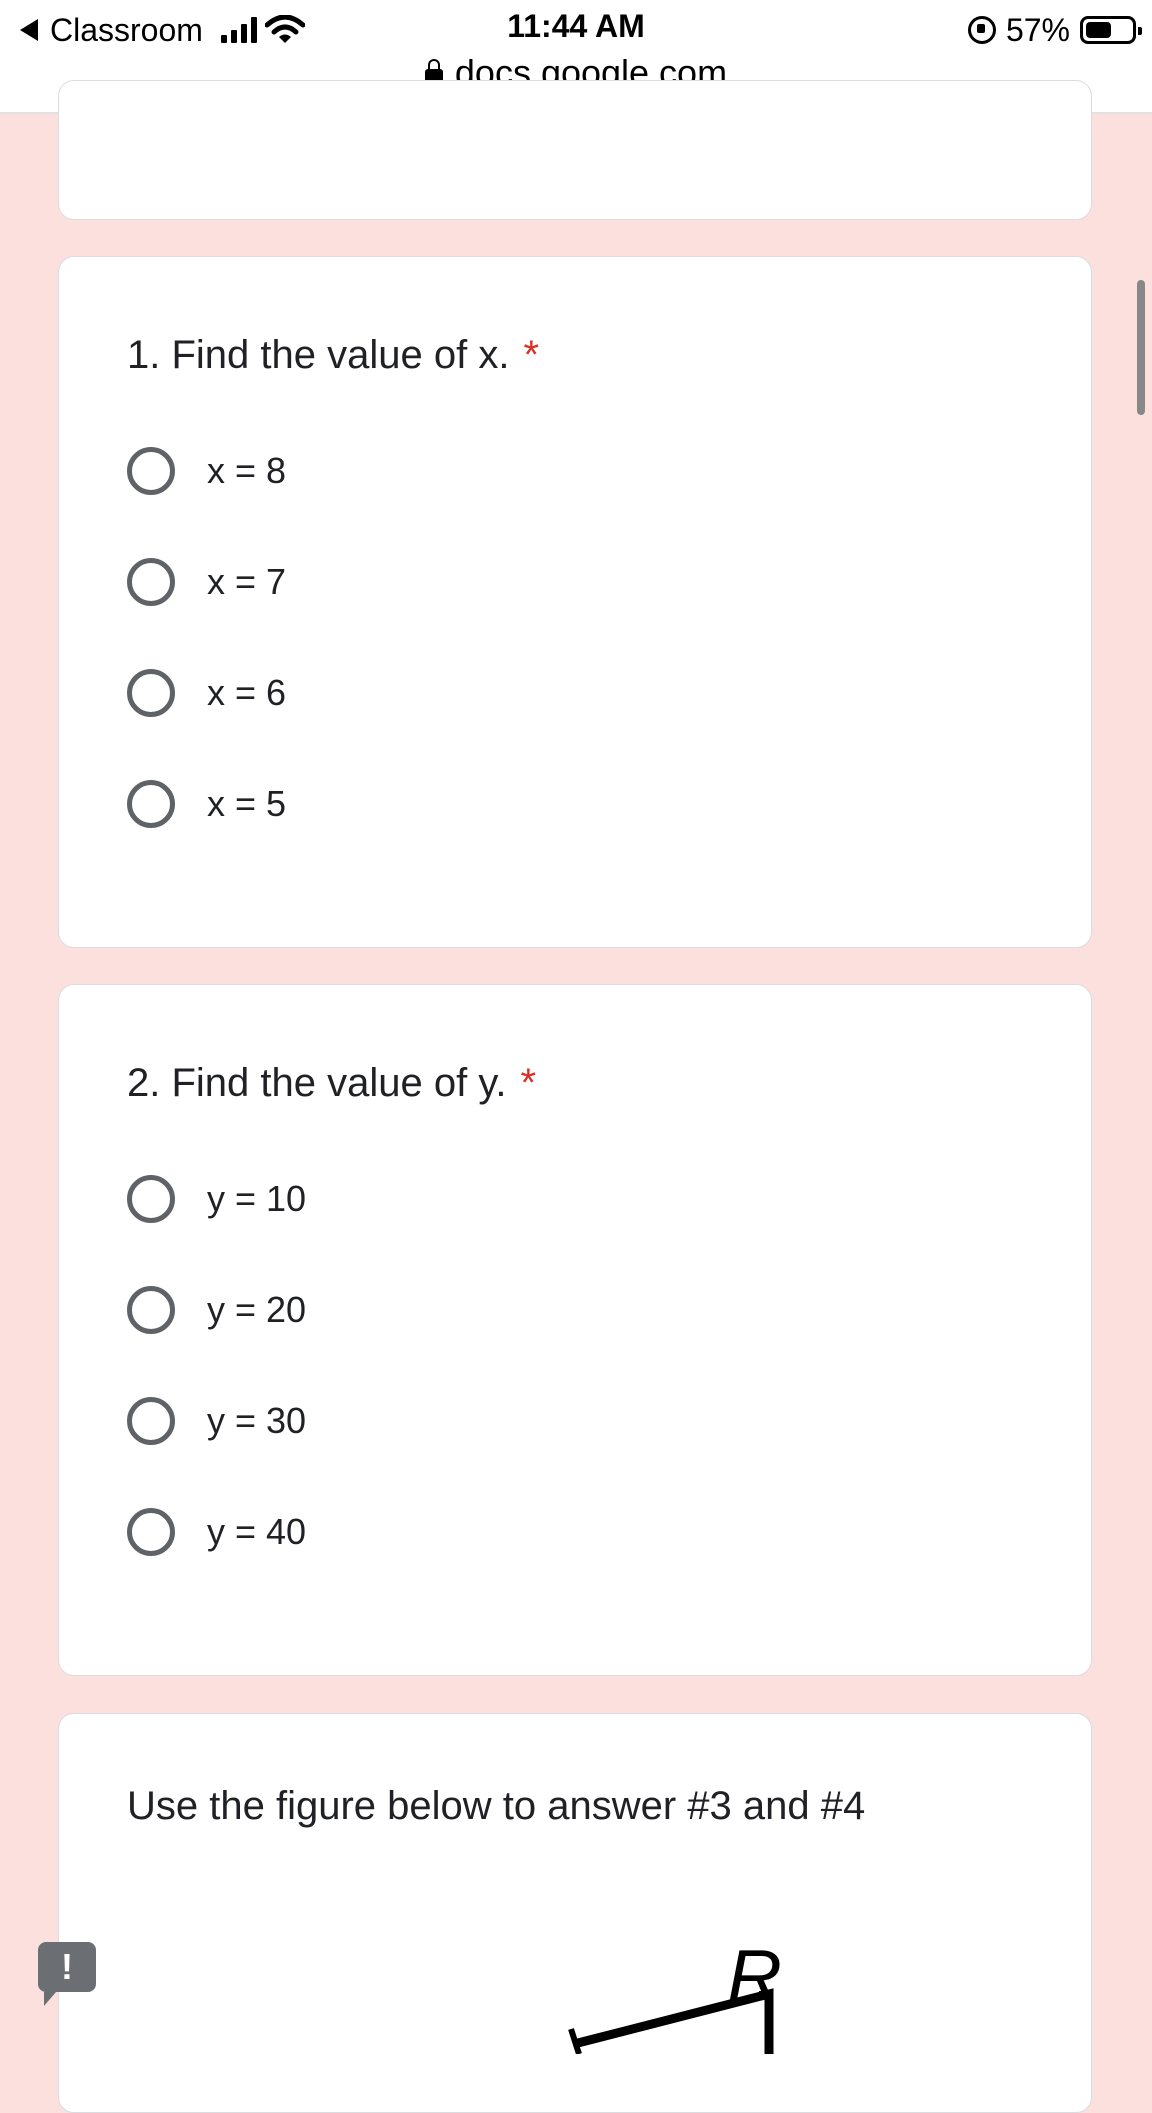 The width and height of the screenshot is (1152, 2113). I want to click on radio-option: y = 40, so click(216, 1532).